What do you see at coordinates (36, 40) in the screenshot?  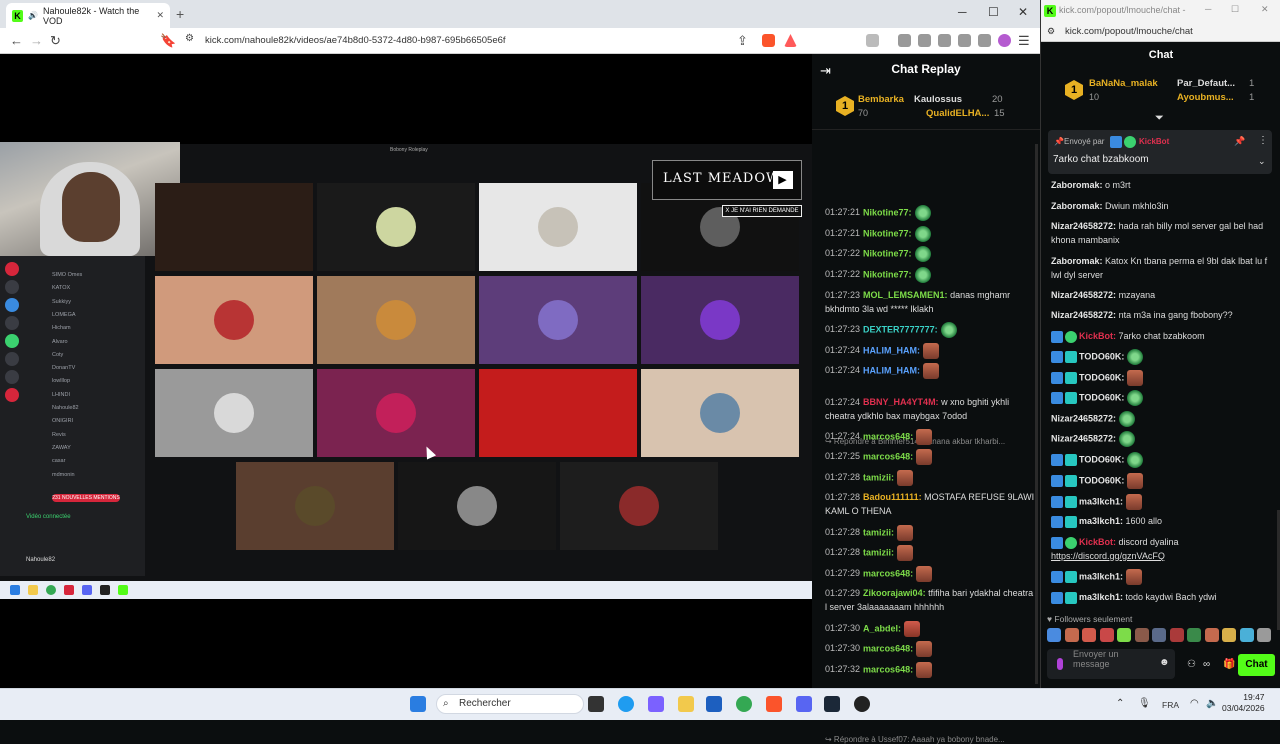 I see `forward-icon: →` at bounding box center [36, 40].